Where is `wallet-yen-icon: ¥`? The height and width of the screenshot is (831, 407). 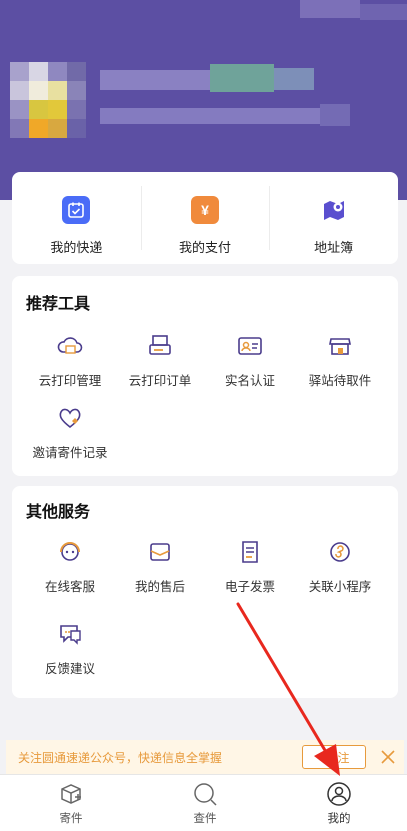
wallet-yen-icon: ¥ is located at coordinates (205, 210).